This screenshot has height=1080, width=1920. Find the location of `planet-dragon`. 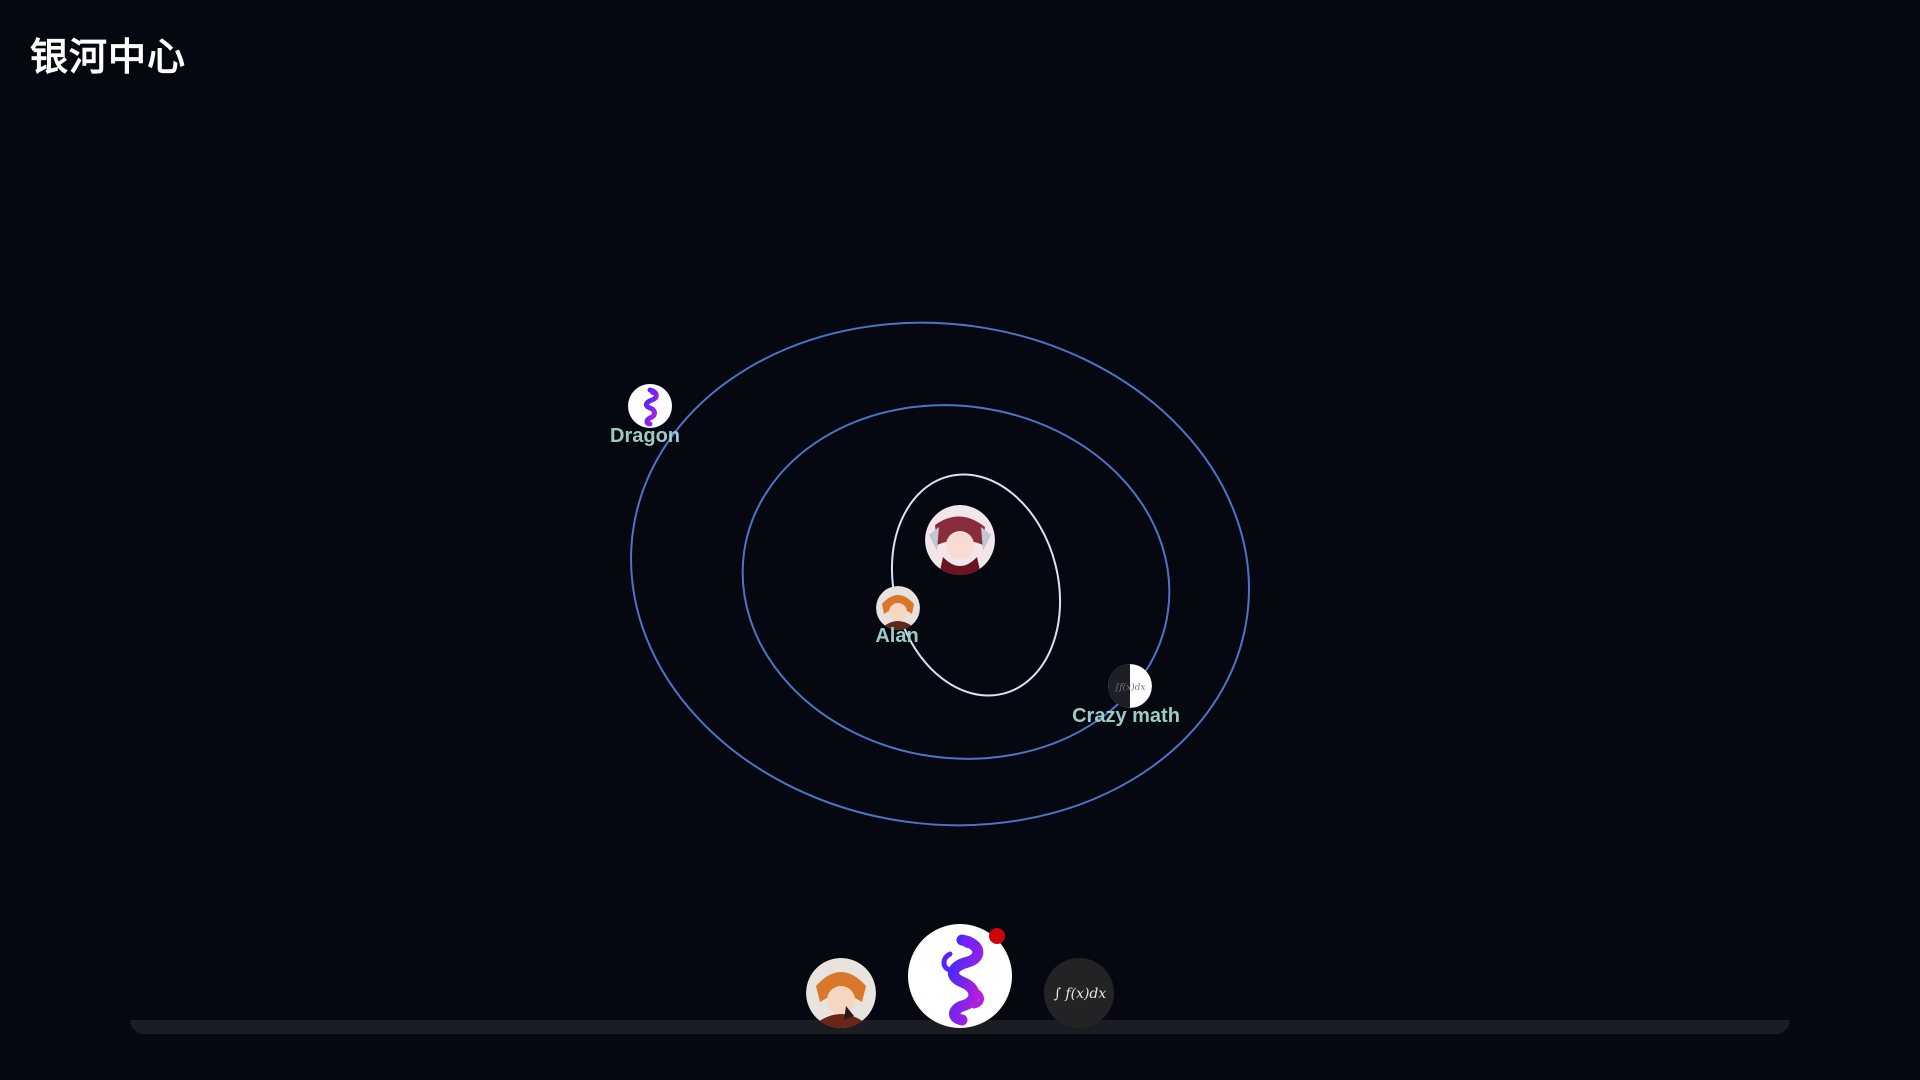

planet-dragon is located at coordinates (650, 406).